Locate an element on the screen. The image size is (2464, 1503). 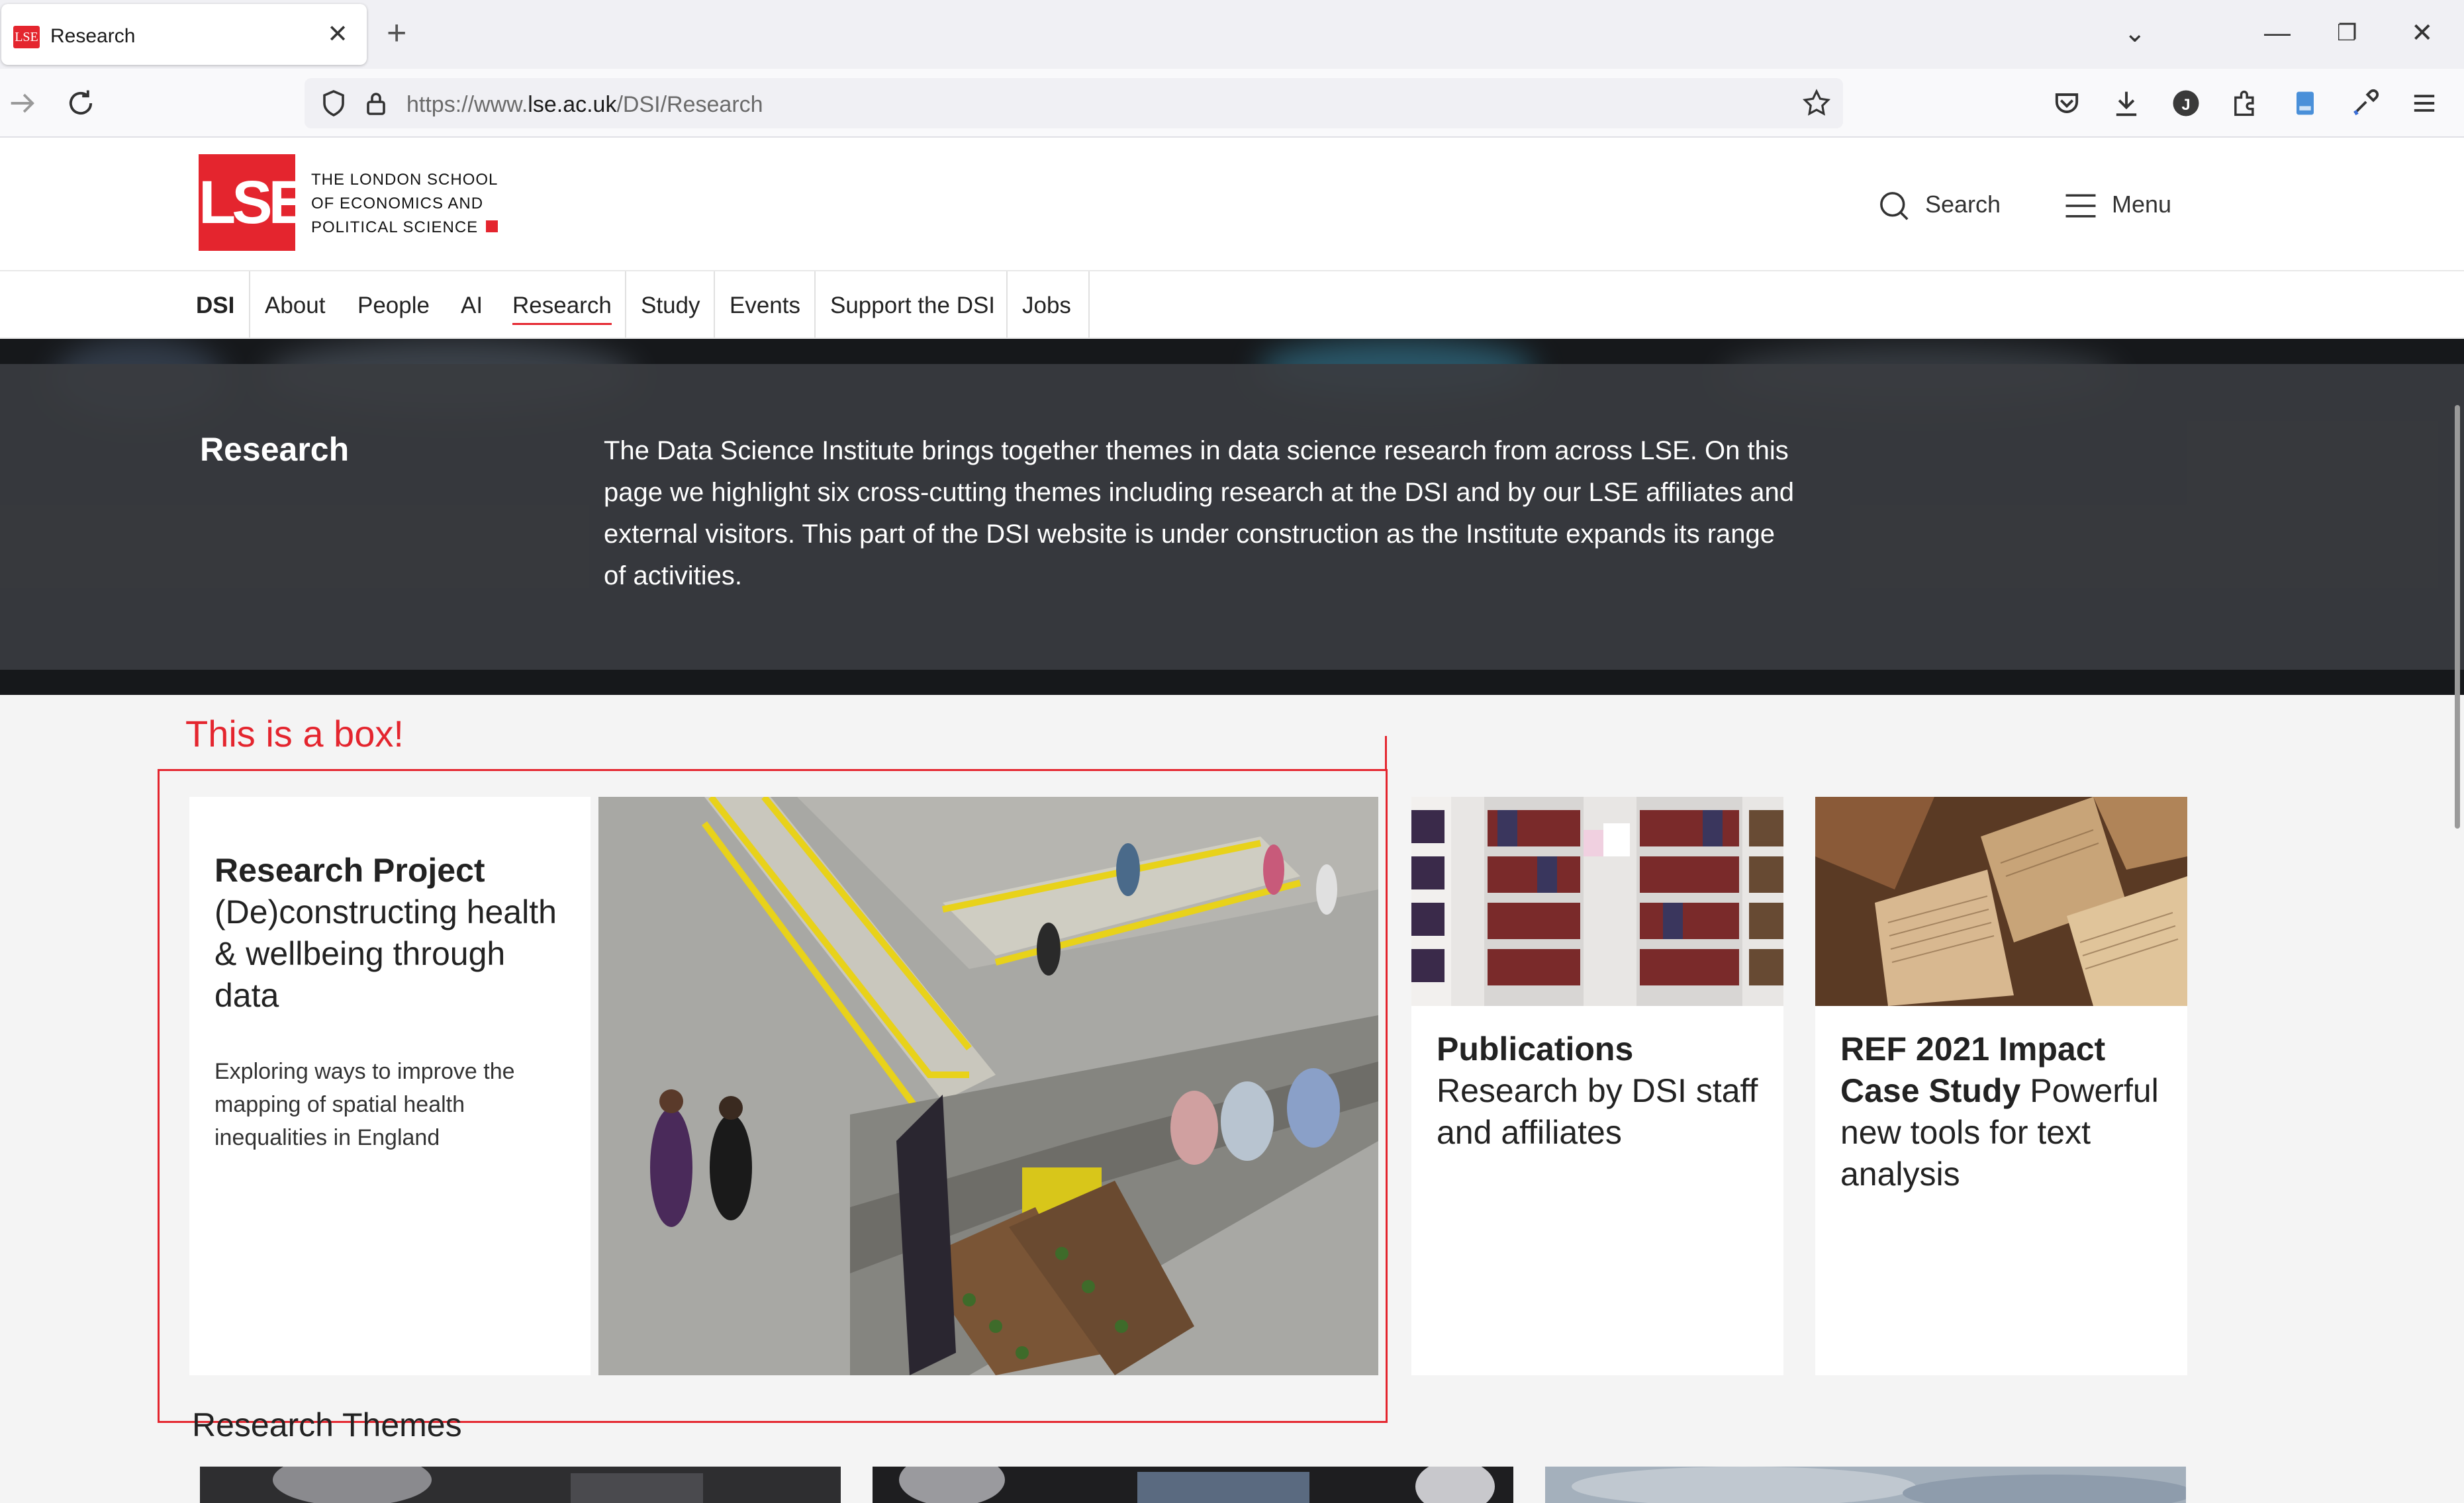
publications-card-kicker: Publications is located at coordinates (1536, 1049).